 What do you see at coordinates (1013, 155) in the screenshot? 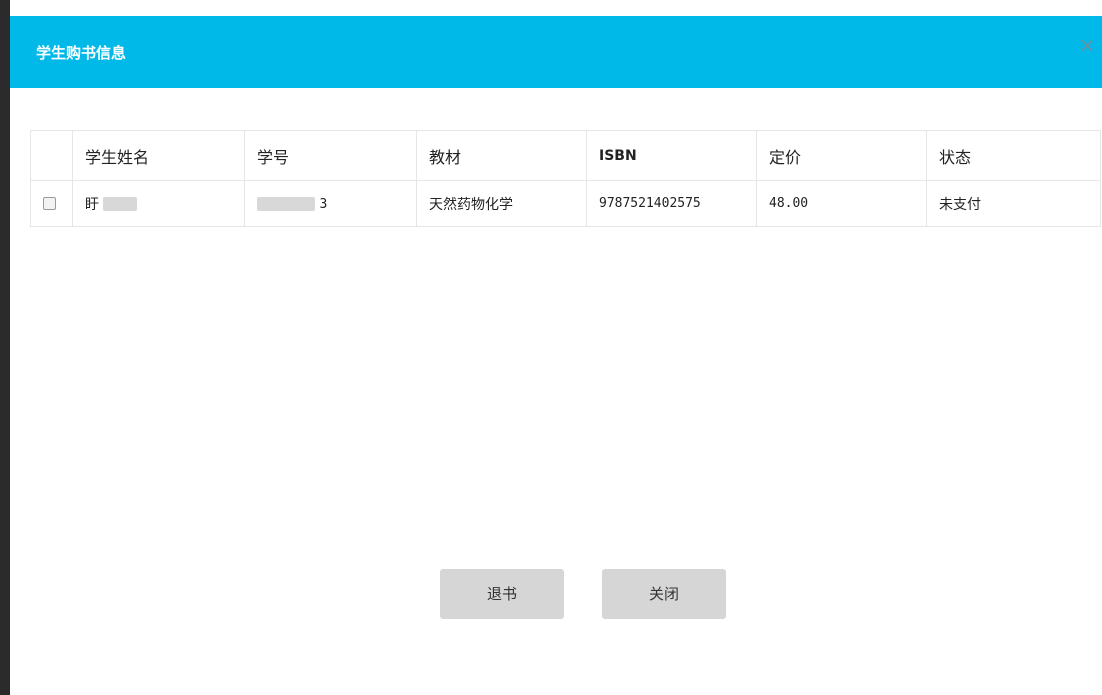
I see `header-status: 状态` at bounding box center [1013, 155].